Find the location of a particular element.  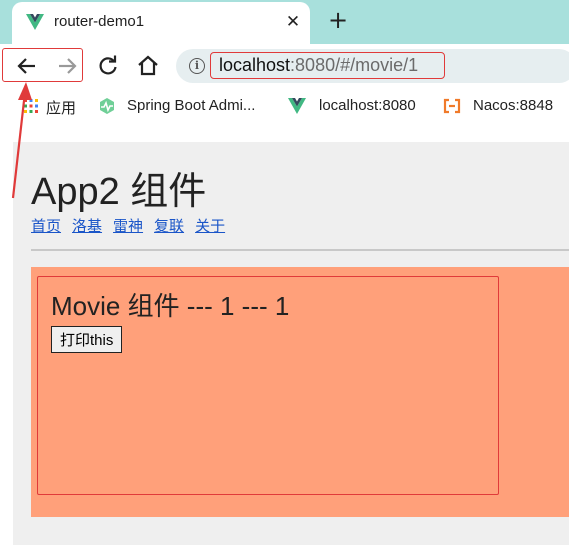

bookmark-nacos: Nacos:8848 is located at coordinates (503, 106).